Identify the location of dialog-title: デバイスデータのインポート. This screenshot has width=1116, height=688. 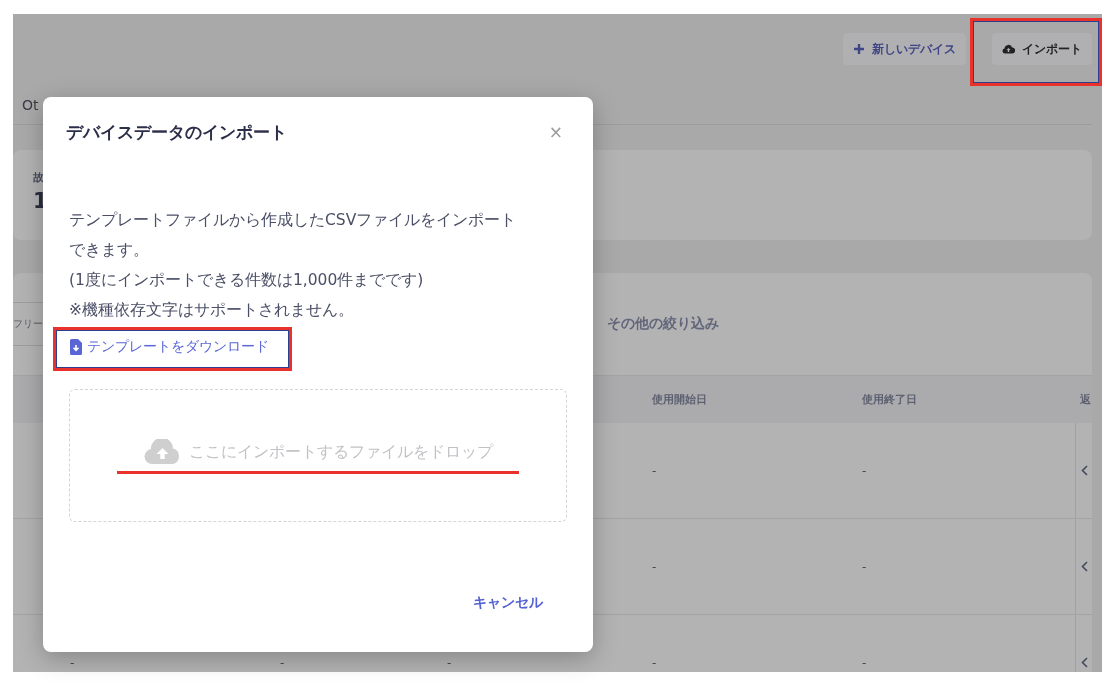
(176, 132).